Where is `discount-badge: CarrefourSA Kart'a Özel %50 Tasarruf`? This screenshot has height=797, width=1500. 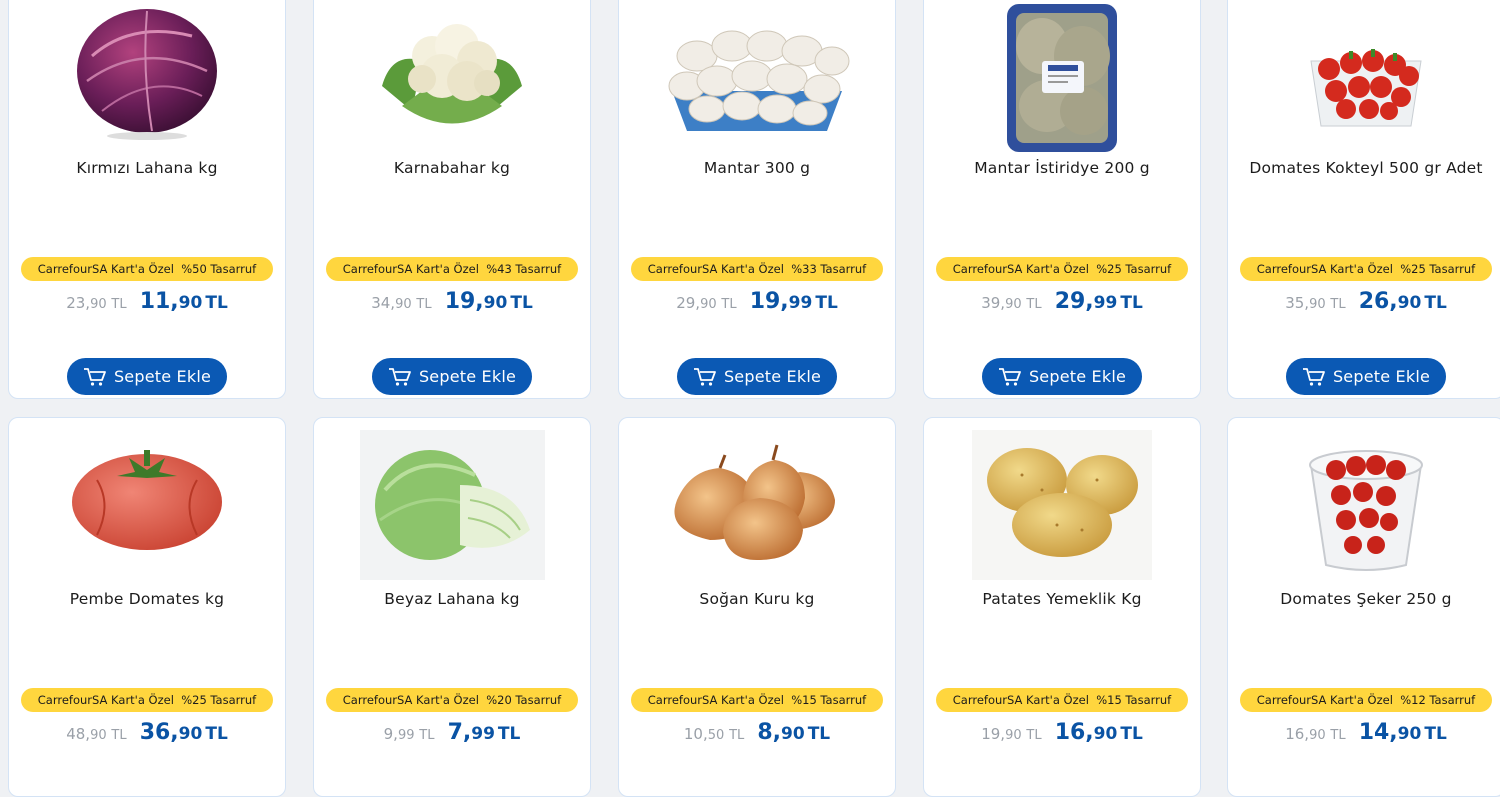 discount-badge: CarrefourSA Kart'a Özel %50 Tasarruf is located at coordinates (147, 269).